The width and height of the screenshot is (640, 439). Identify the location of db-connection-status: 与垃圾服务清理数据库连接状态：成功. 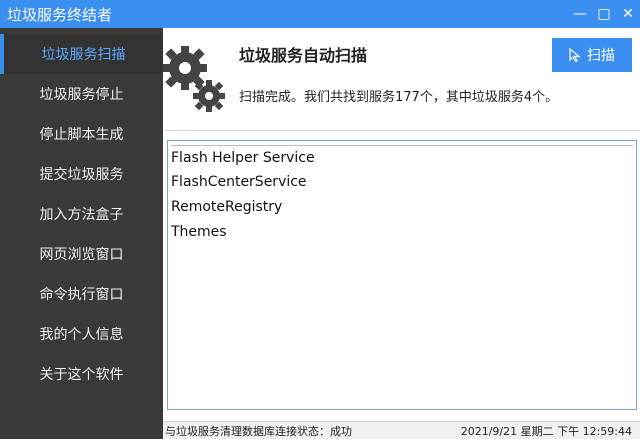
(258, 431).